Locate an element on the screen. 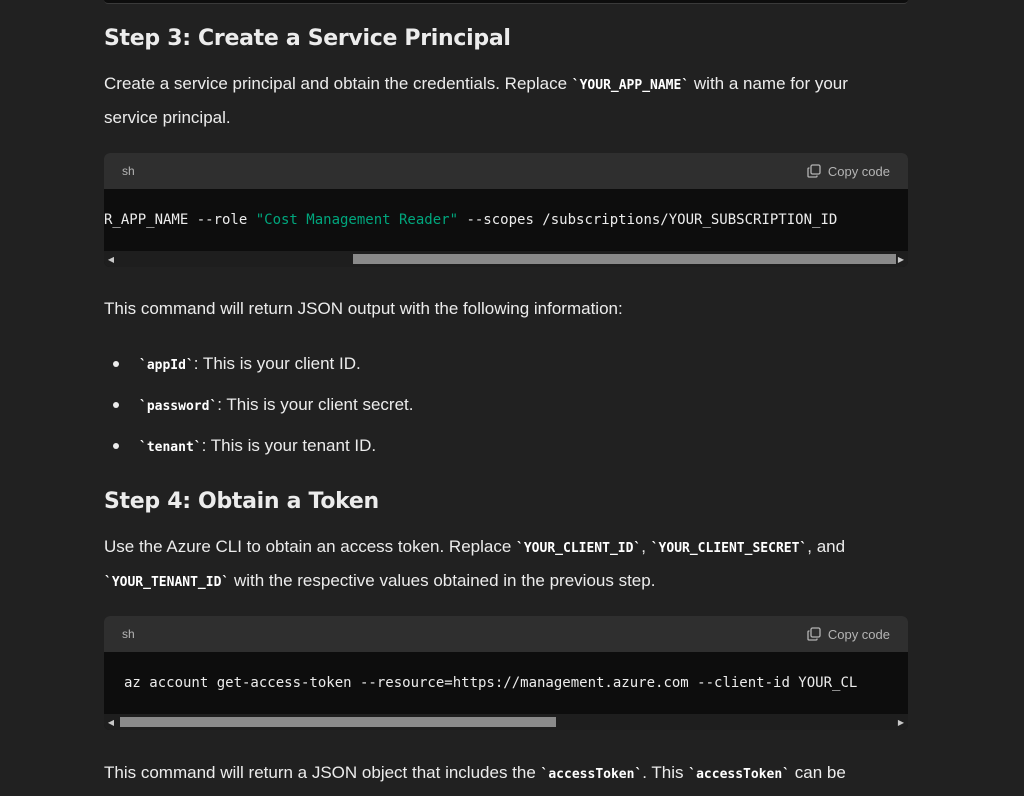  list-item-description: : This is your client ID. is located at coordinates (277, 363).